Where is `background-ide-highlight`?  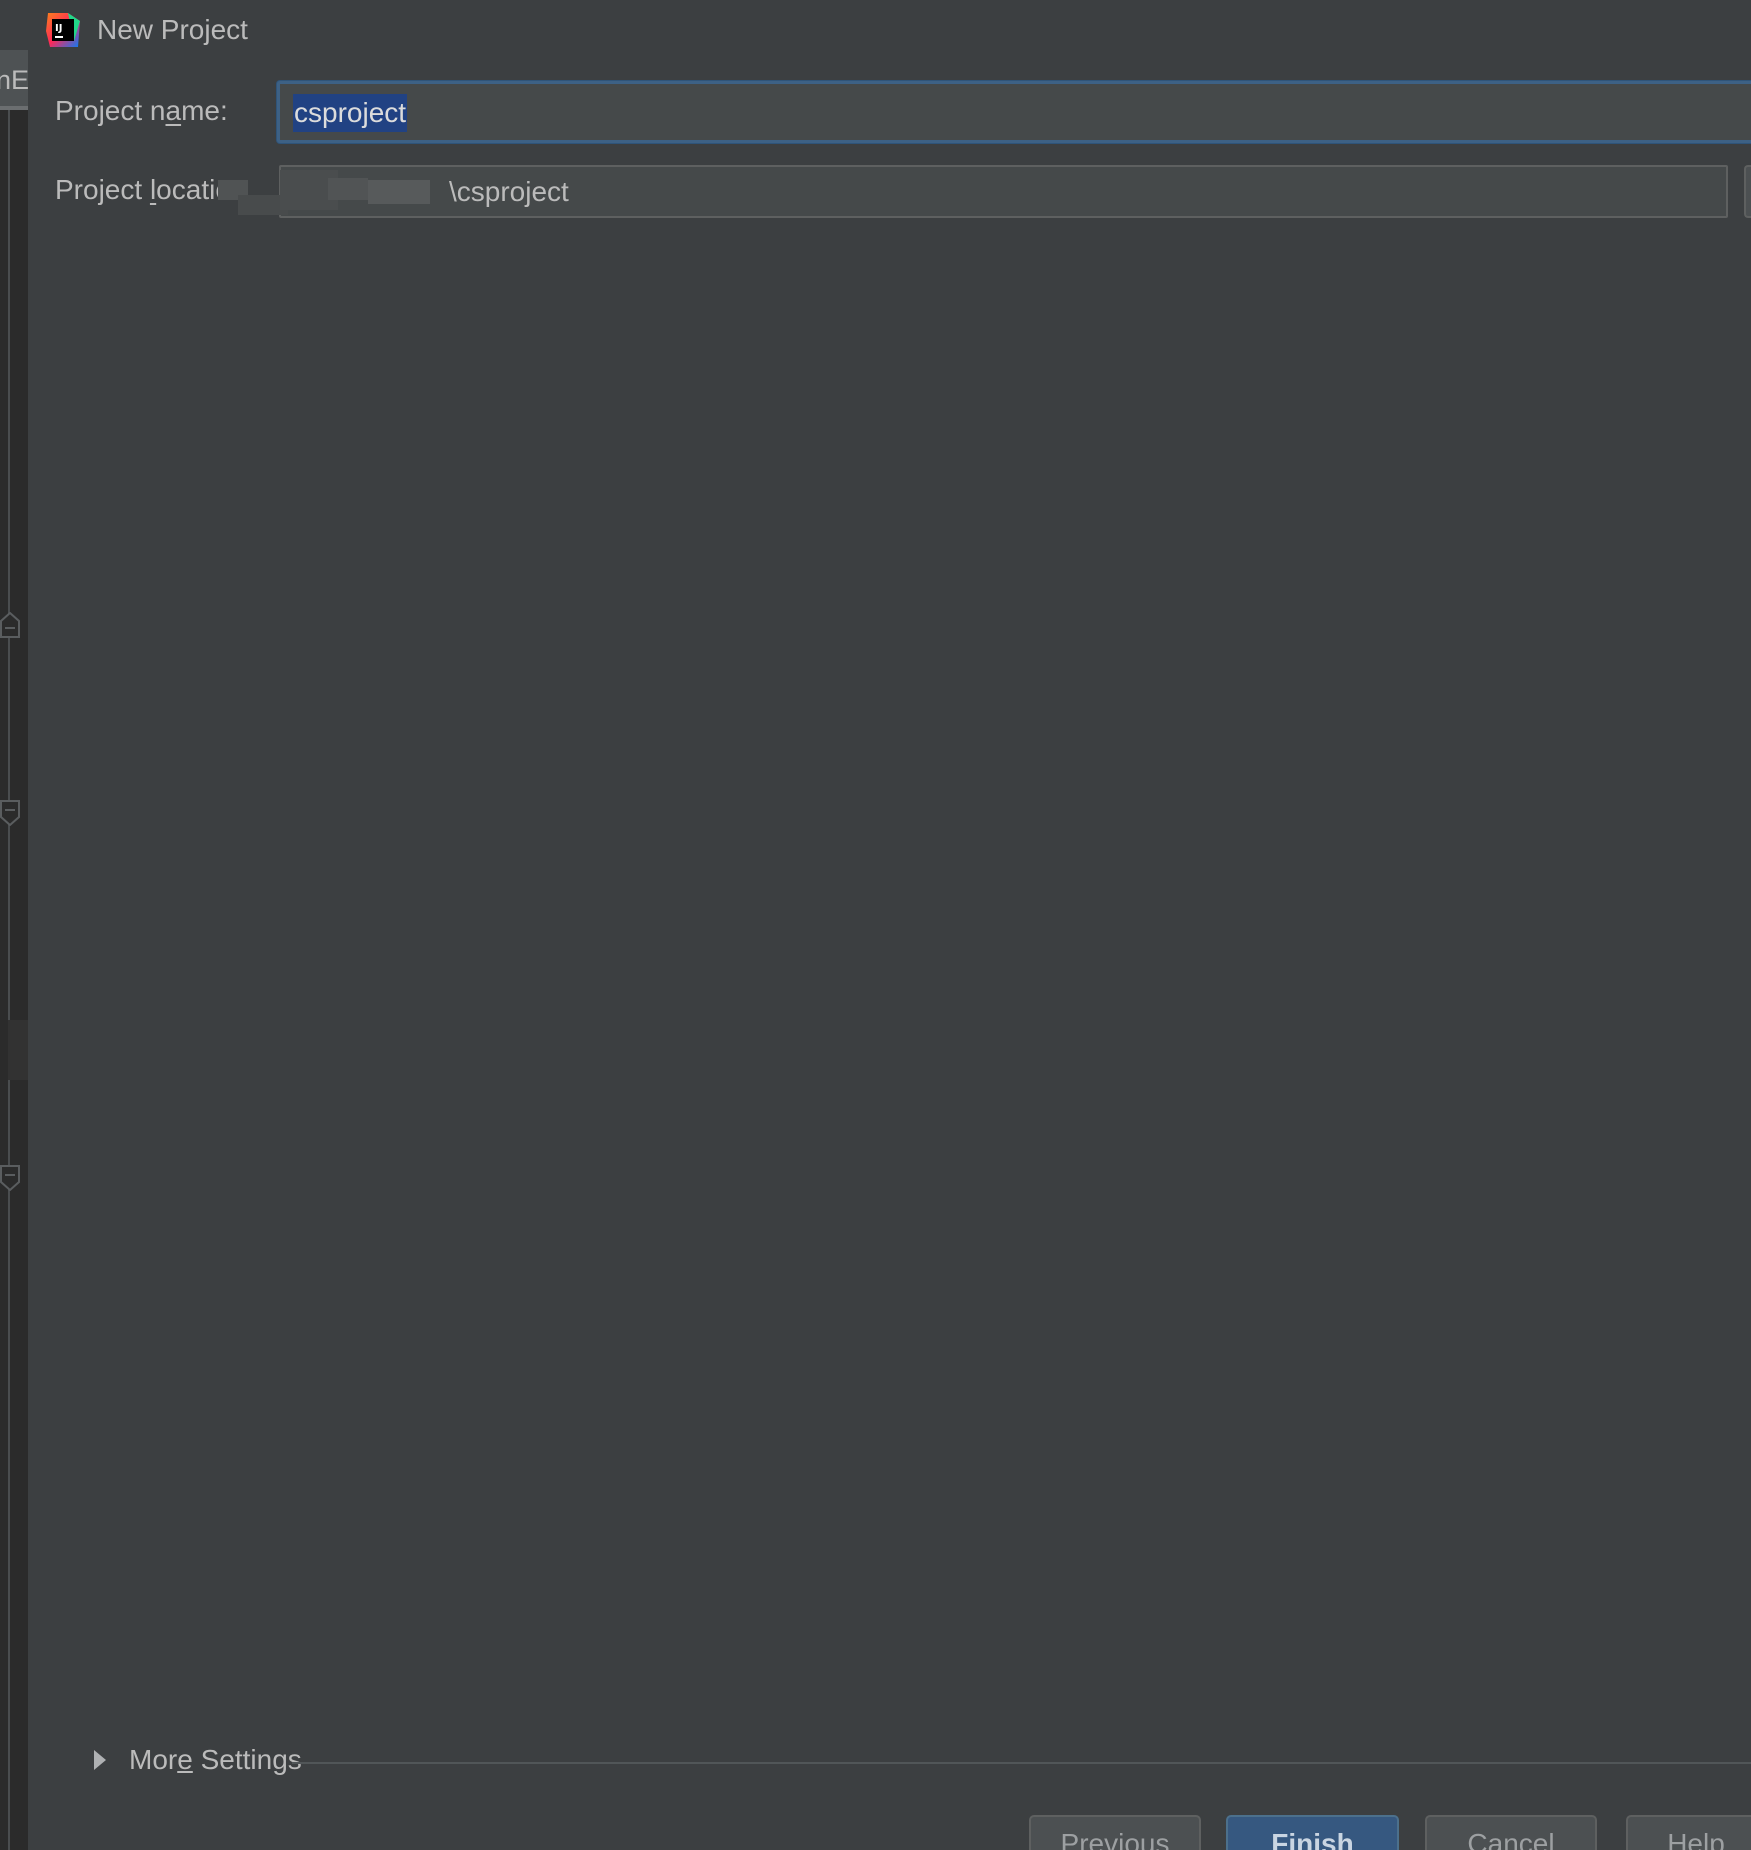 background-ide-highlight is located at coordinates (18, 1050).